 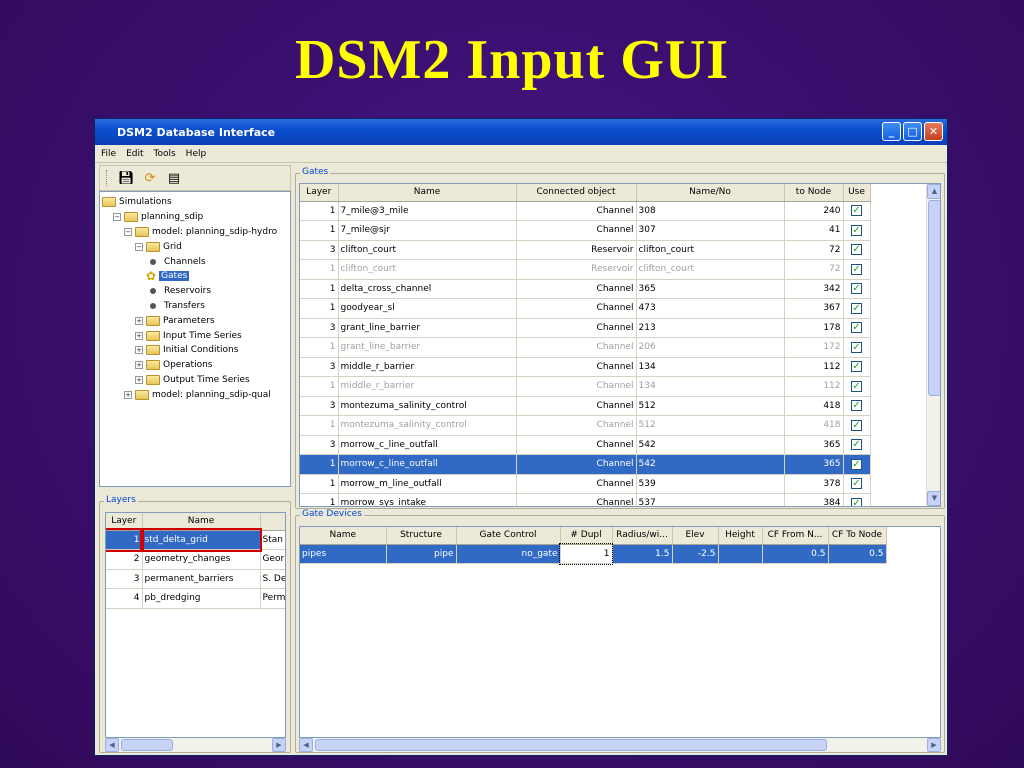 What do you see at coordinates (427, 499) in the screenshot?
I see `gates-cell-name: morrow_sys_intake` at bounding box center [427, 499].